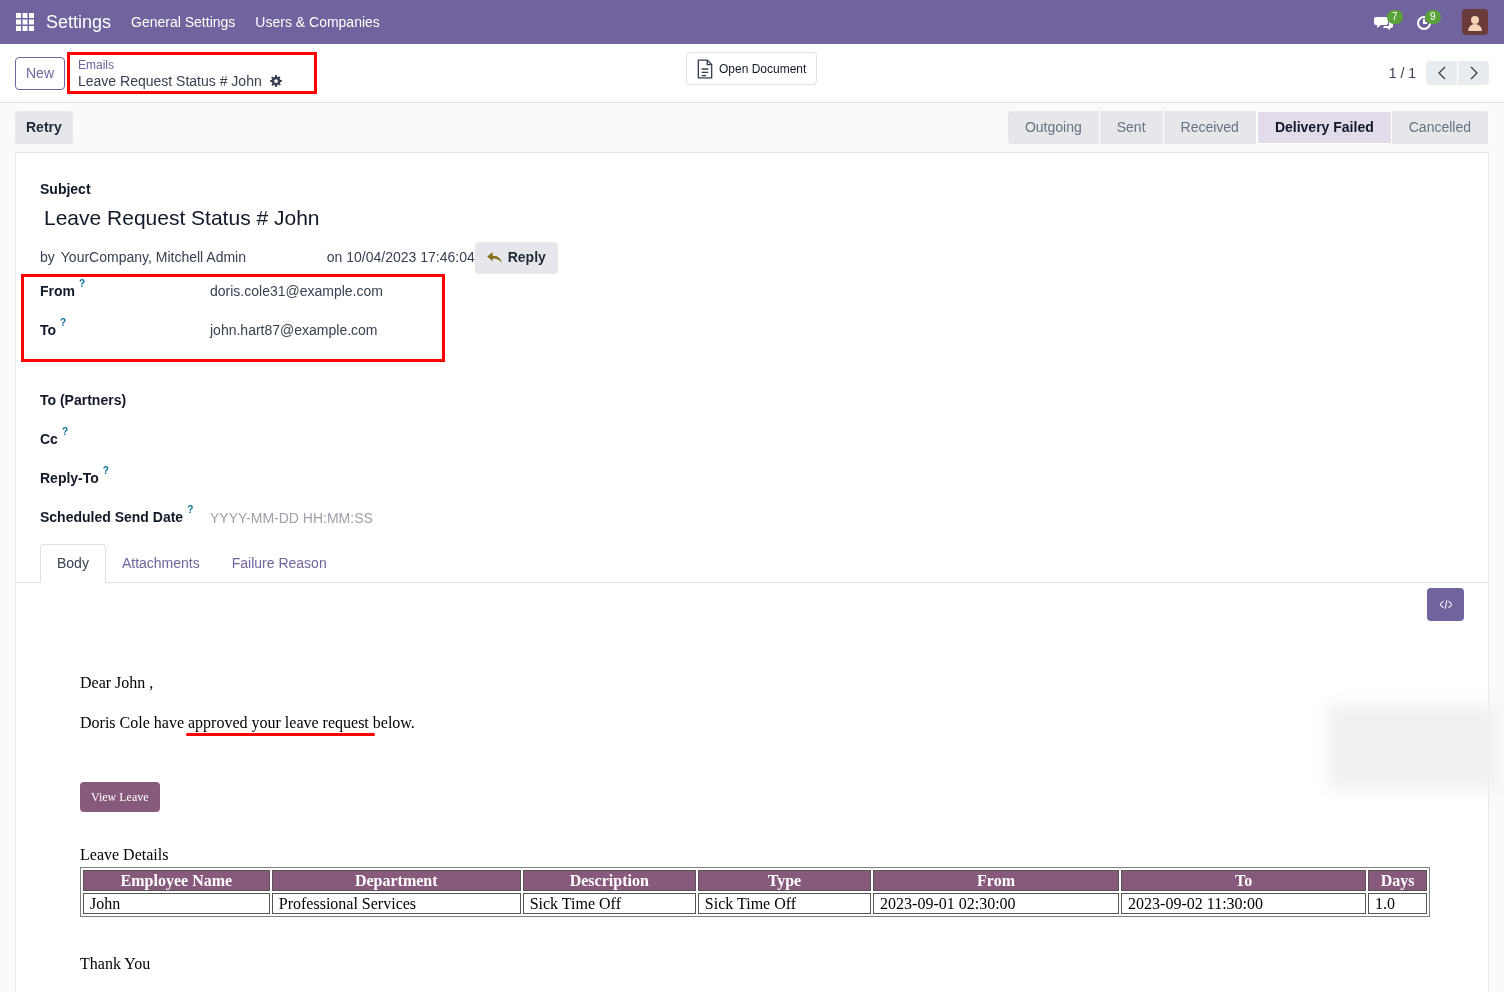 This screenshot has width=1504, height=992. What do you see at coordinates (73, 563) in the screenshot?
I see `tab: Body` at bounding box center [73, 563].